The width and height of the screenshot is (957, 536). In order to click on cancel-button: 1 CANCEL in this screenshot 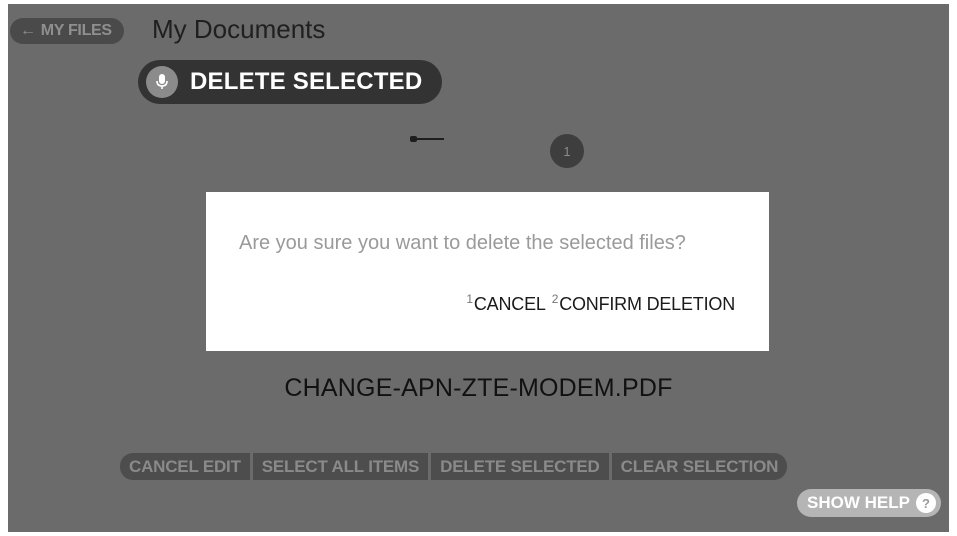, I will do `click(506, 303)`.